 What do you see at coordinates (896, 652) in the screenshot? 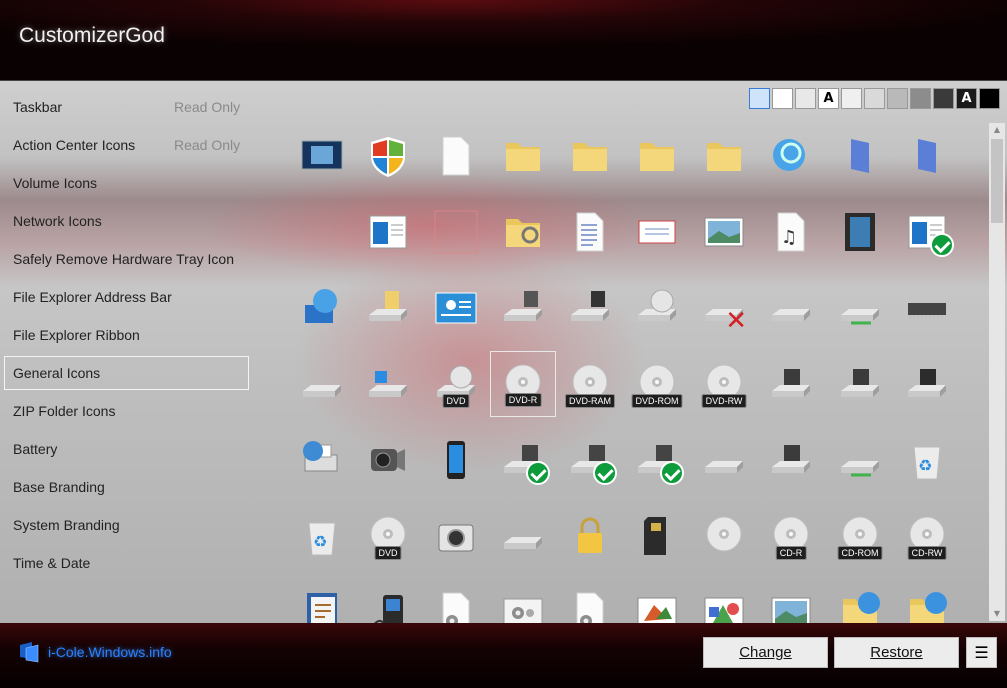
I see `restore-button: Restore` at bounding box center [896, 652].